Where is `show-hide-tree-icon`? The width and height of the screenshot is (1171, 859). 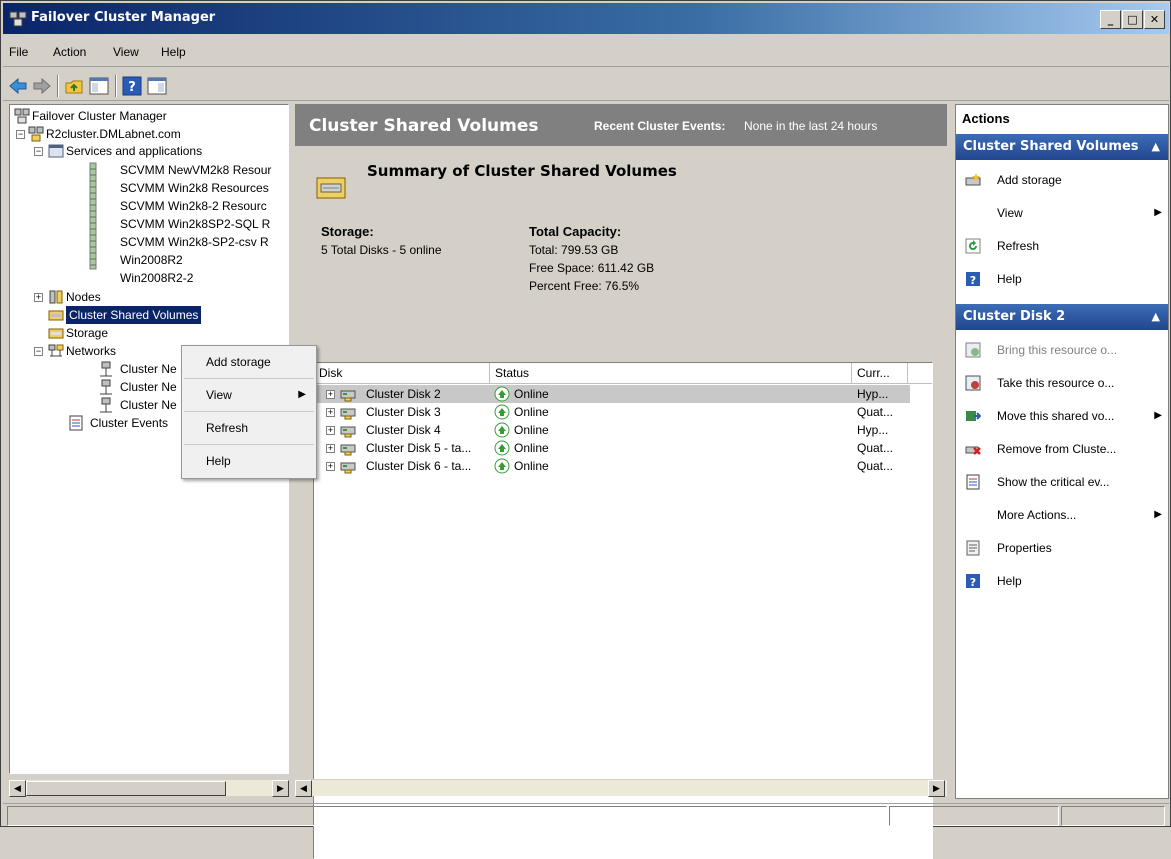
show-hide-tree-icon is located at coordinates (99, 86).